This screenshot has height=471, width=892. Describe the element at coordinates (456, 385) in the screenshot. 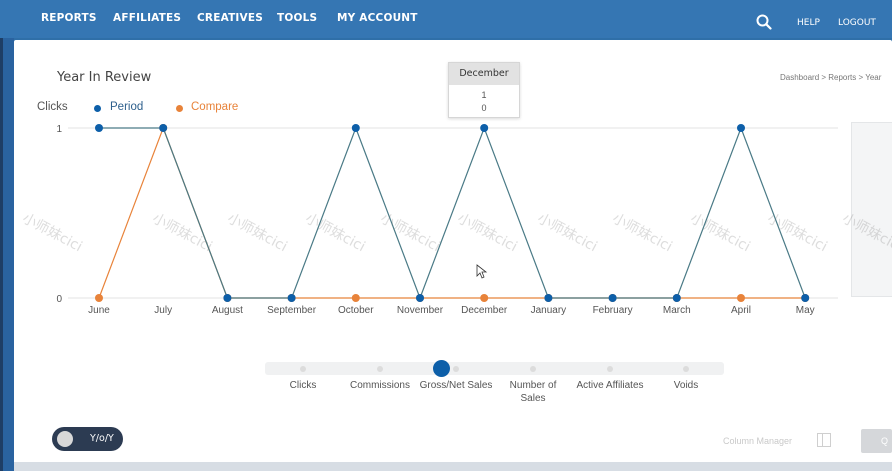

I see `metric-gross-net-sales: Gross/Net Sales` at that location.